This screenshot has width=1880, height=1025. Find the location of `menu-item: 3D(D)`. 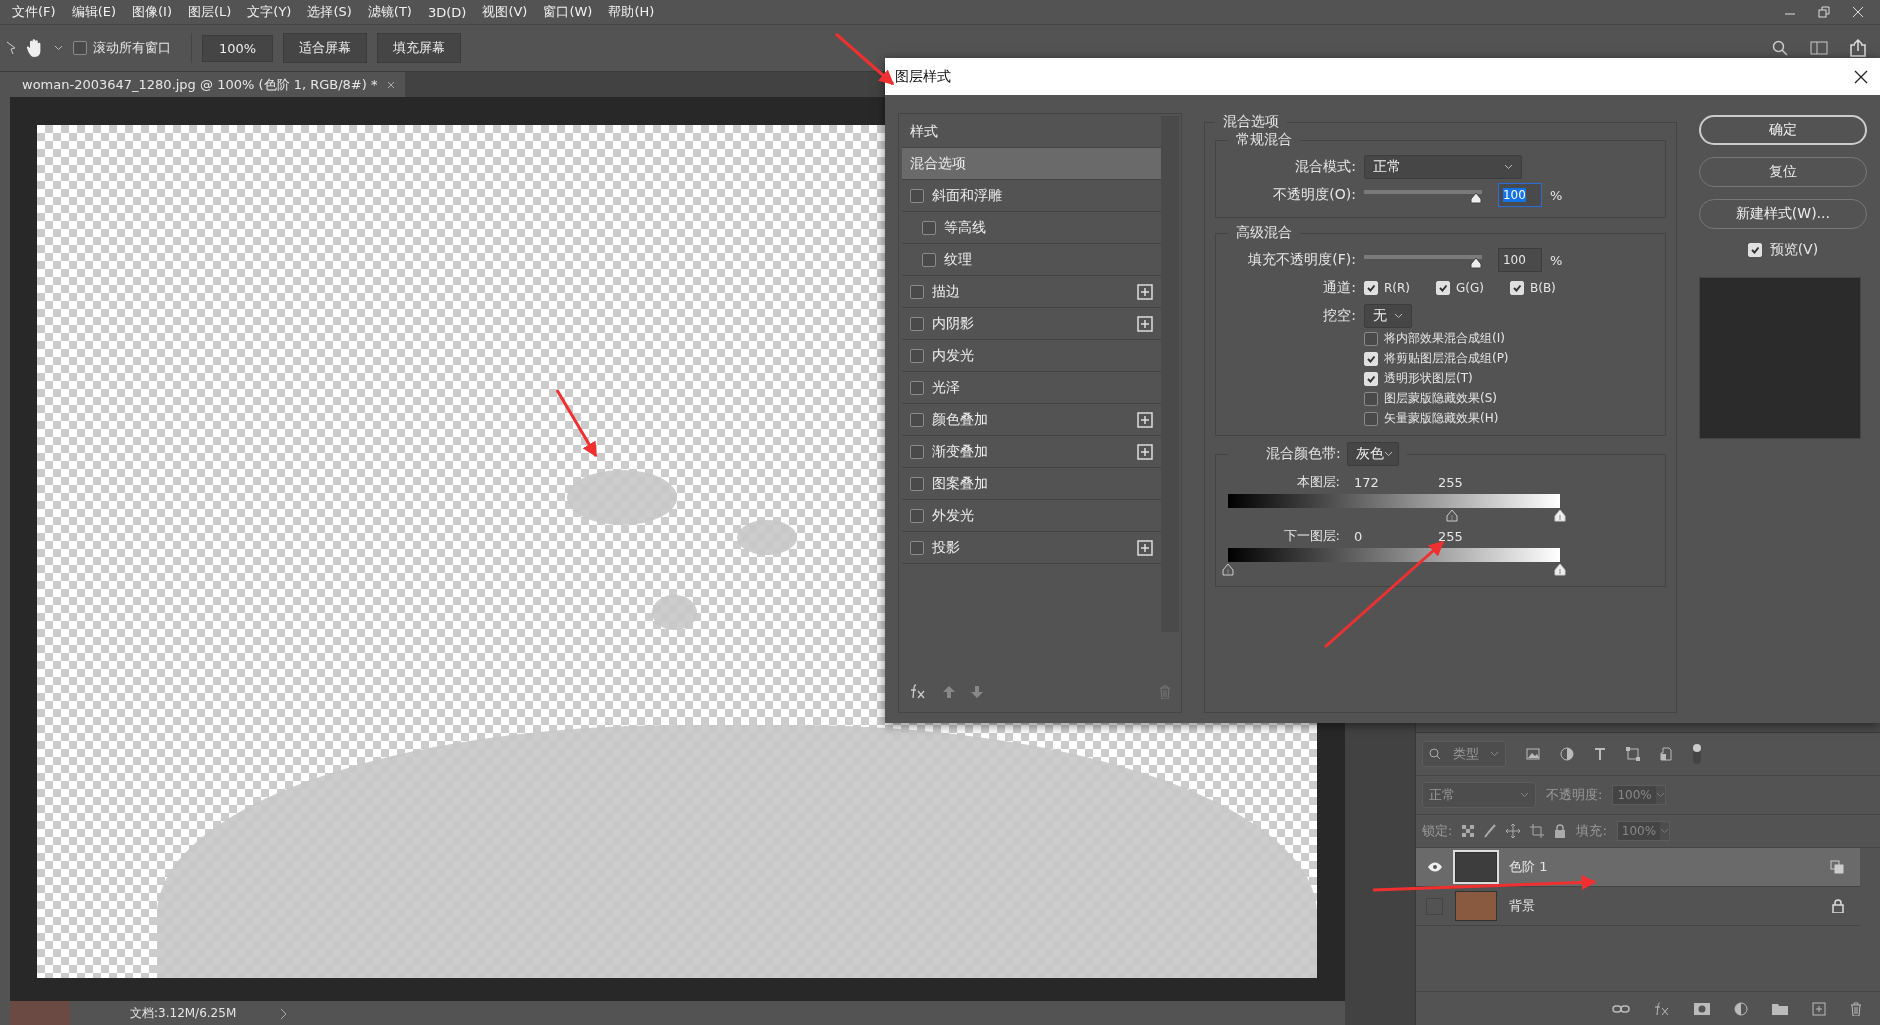

menu-item: 3D(D) is located at coordinates (447, 12).